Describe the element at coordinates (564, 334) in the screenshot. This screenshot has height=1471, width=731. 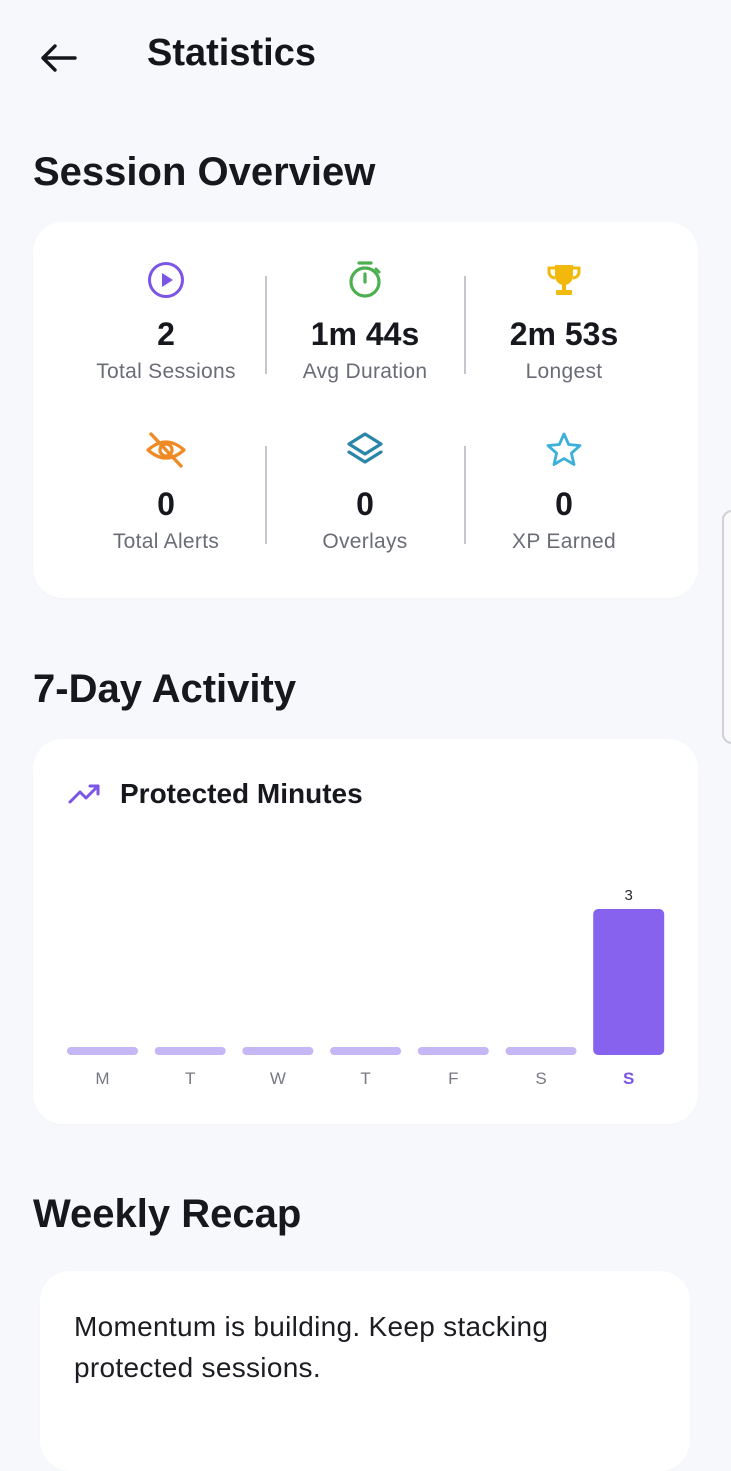
I see `stat-value: 2m 53s` at that location.